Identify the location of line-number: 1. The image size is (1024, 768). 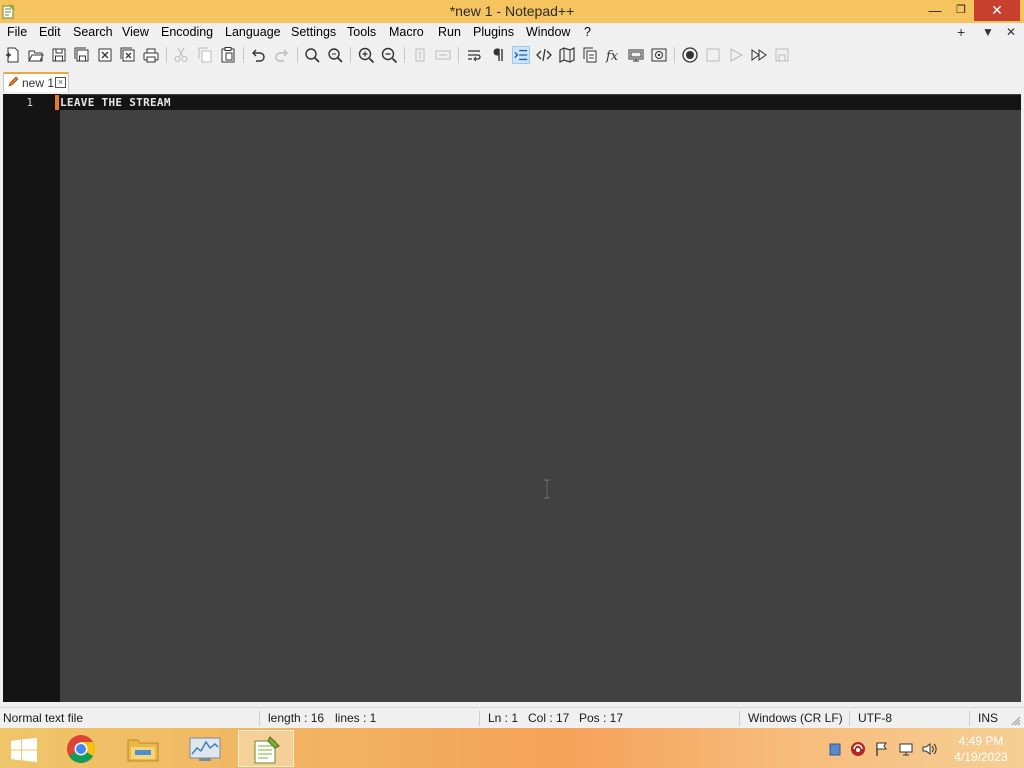
(29, 102).